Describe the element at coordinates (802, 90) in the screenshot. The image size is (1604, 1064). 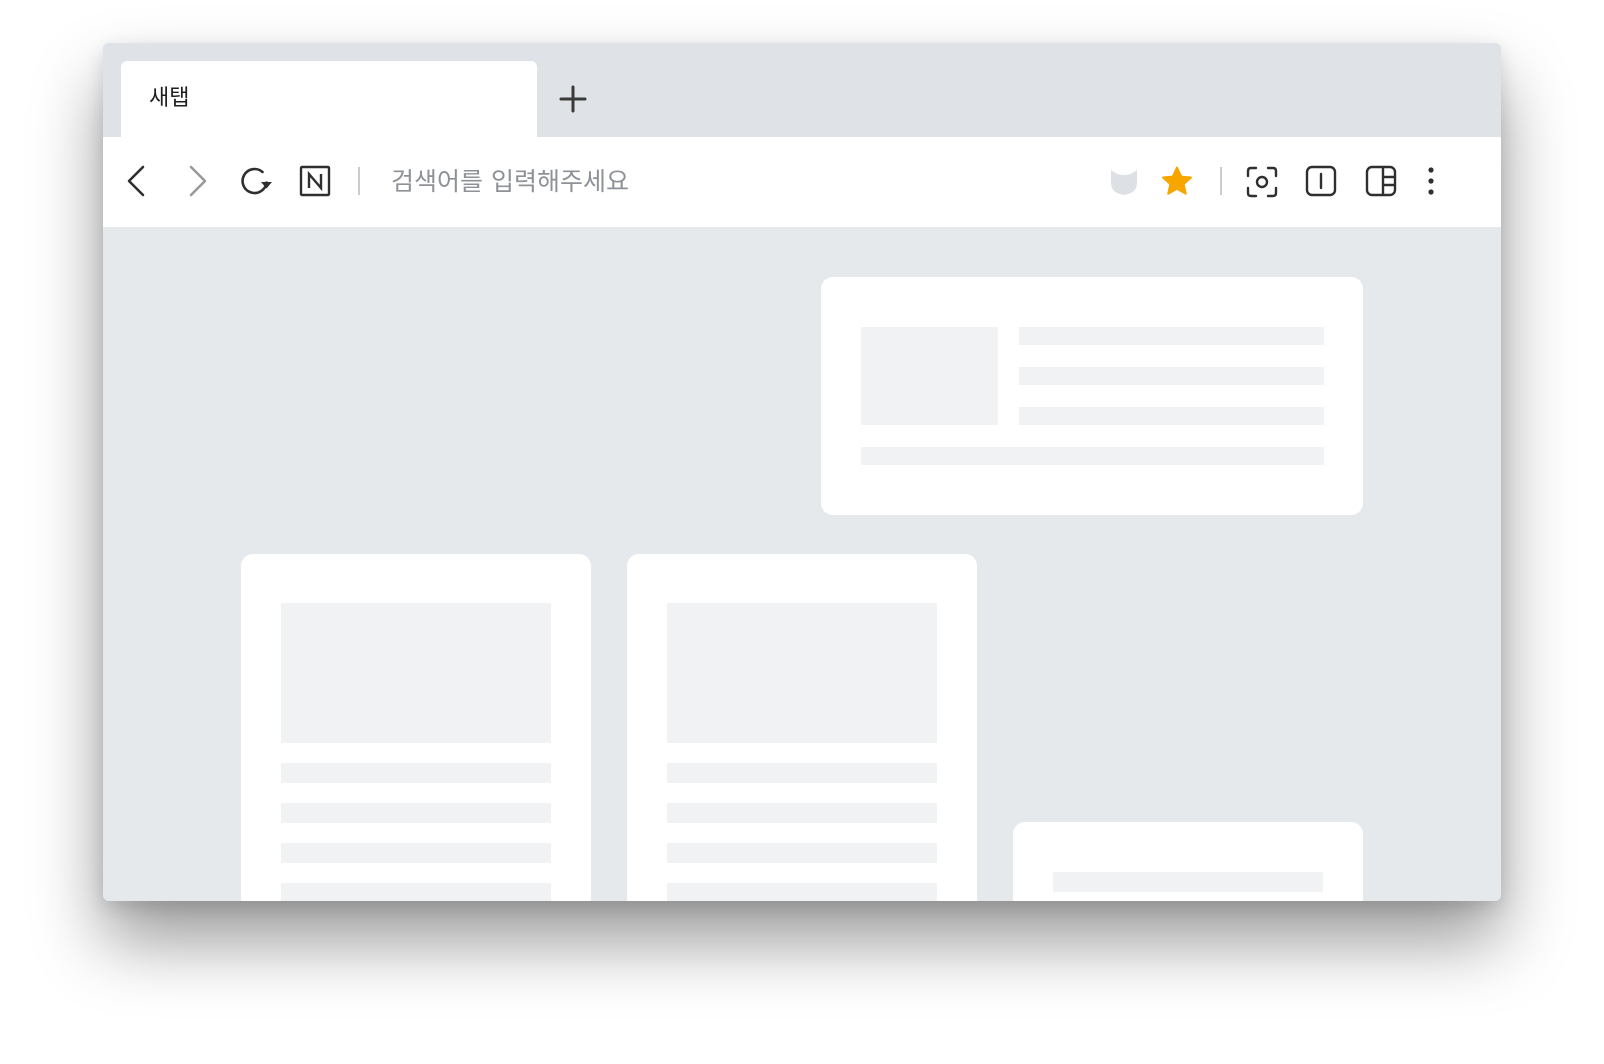
I see `tab-bar: 새탭` at that location.